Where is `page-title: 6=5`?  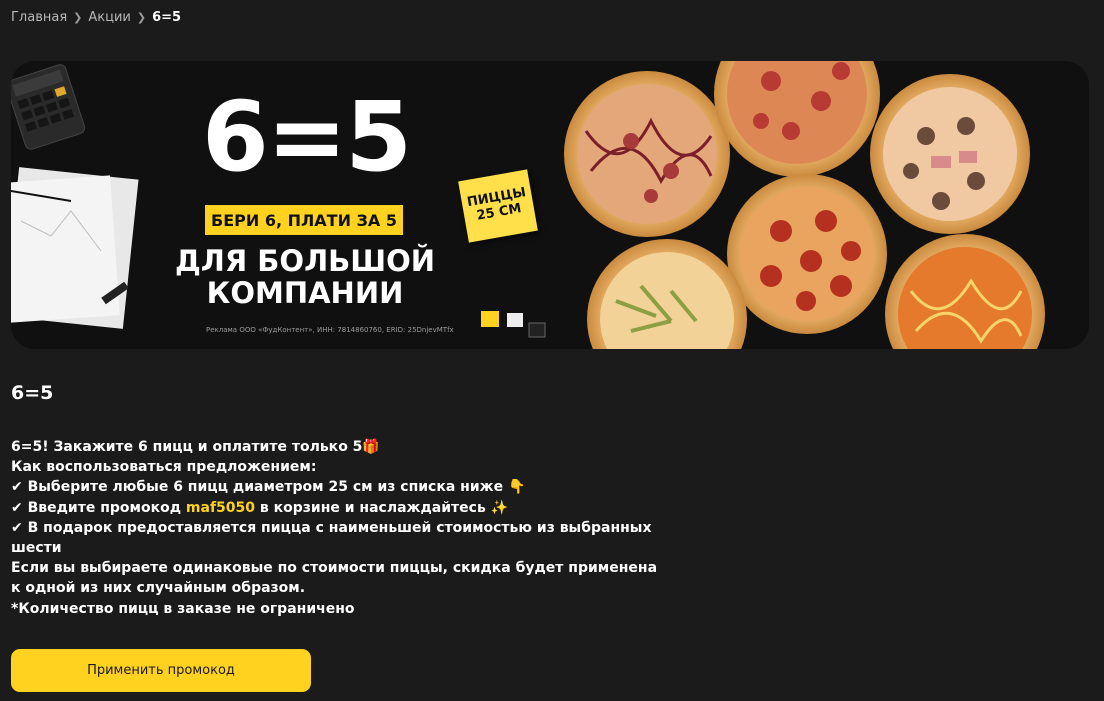
page-title: 6=5 is located at coordinates (32, 393).